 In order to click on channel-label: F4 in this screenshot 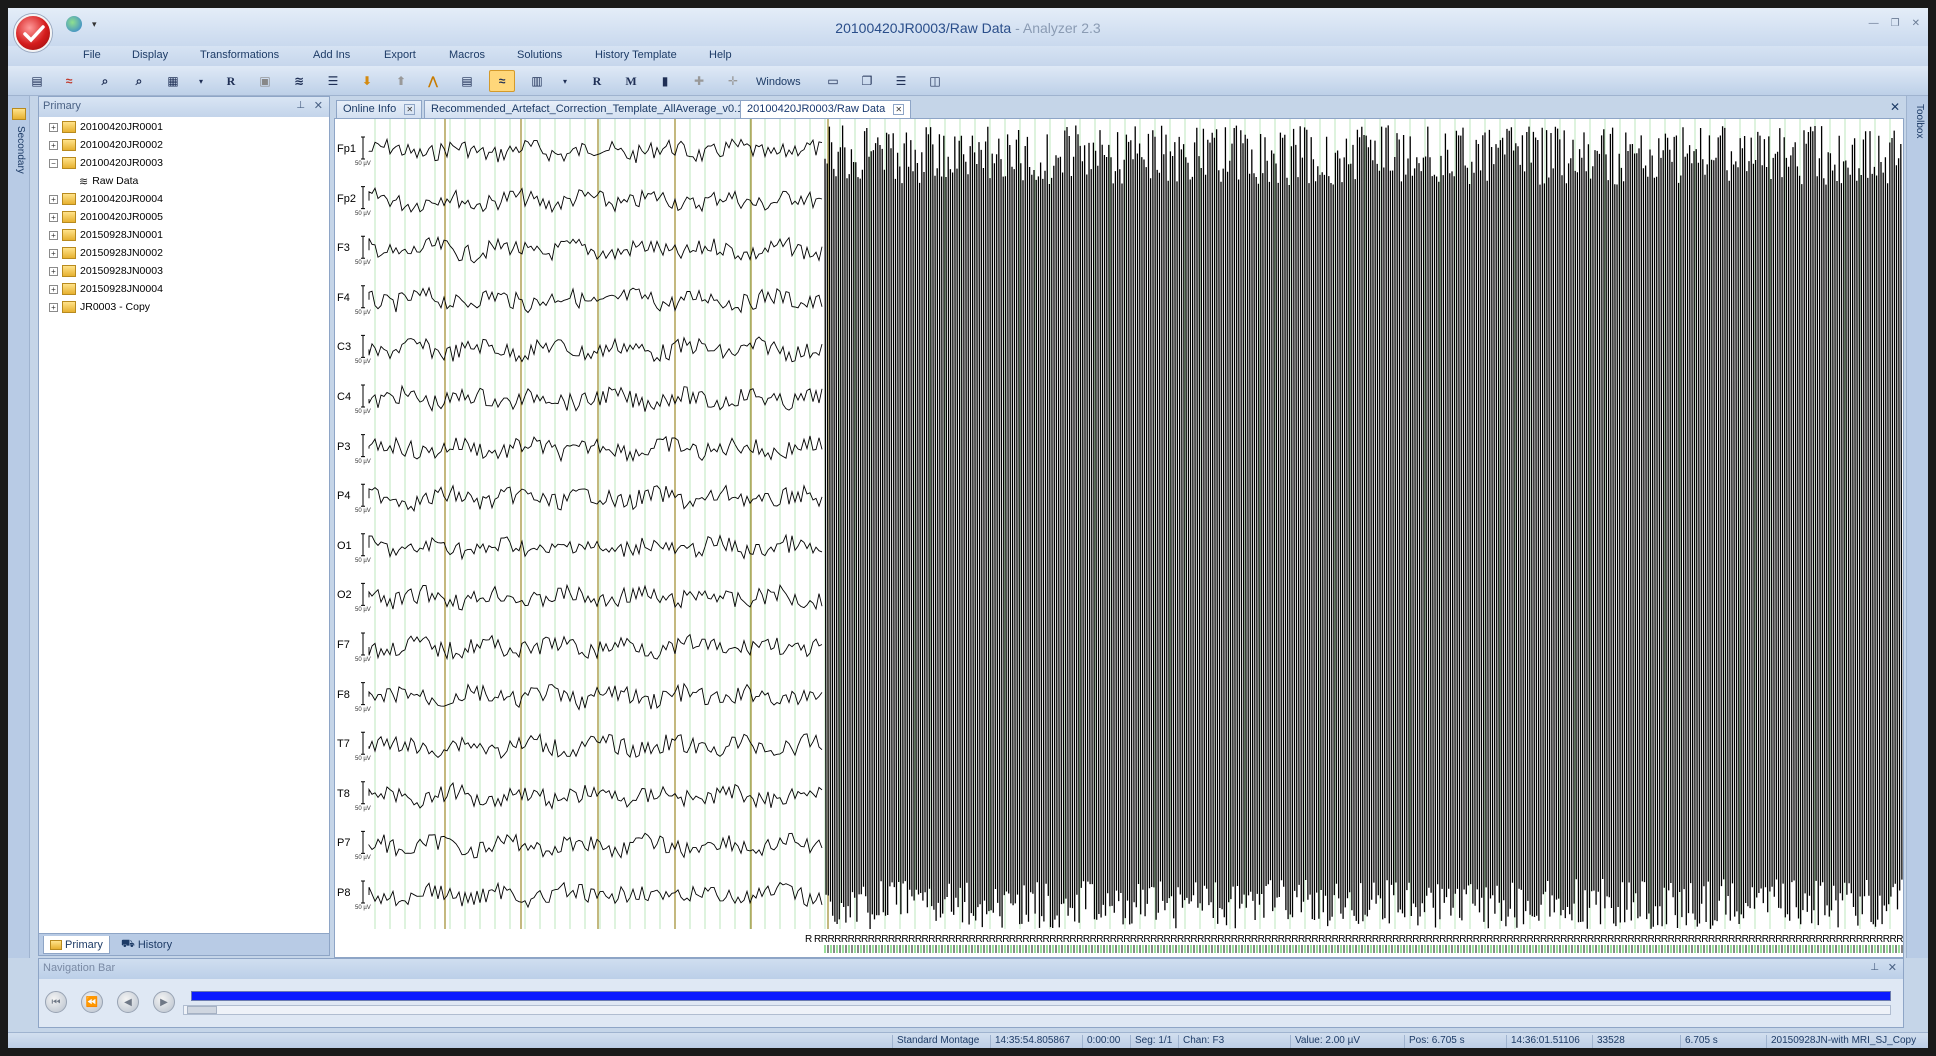, I will do `click(343, 298)`.